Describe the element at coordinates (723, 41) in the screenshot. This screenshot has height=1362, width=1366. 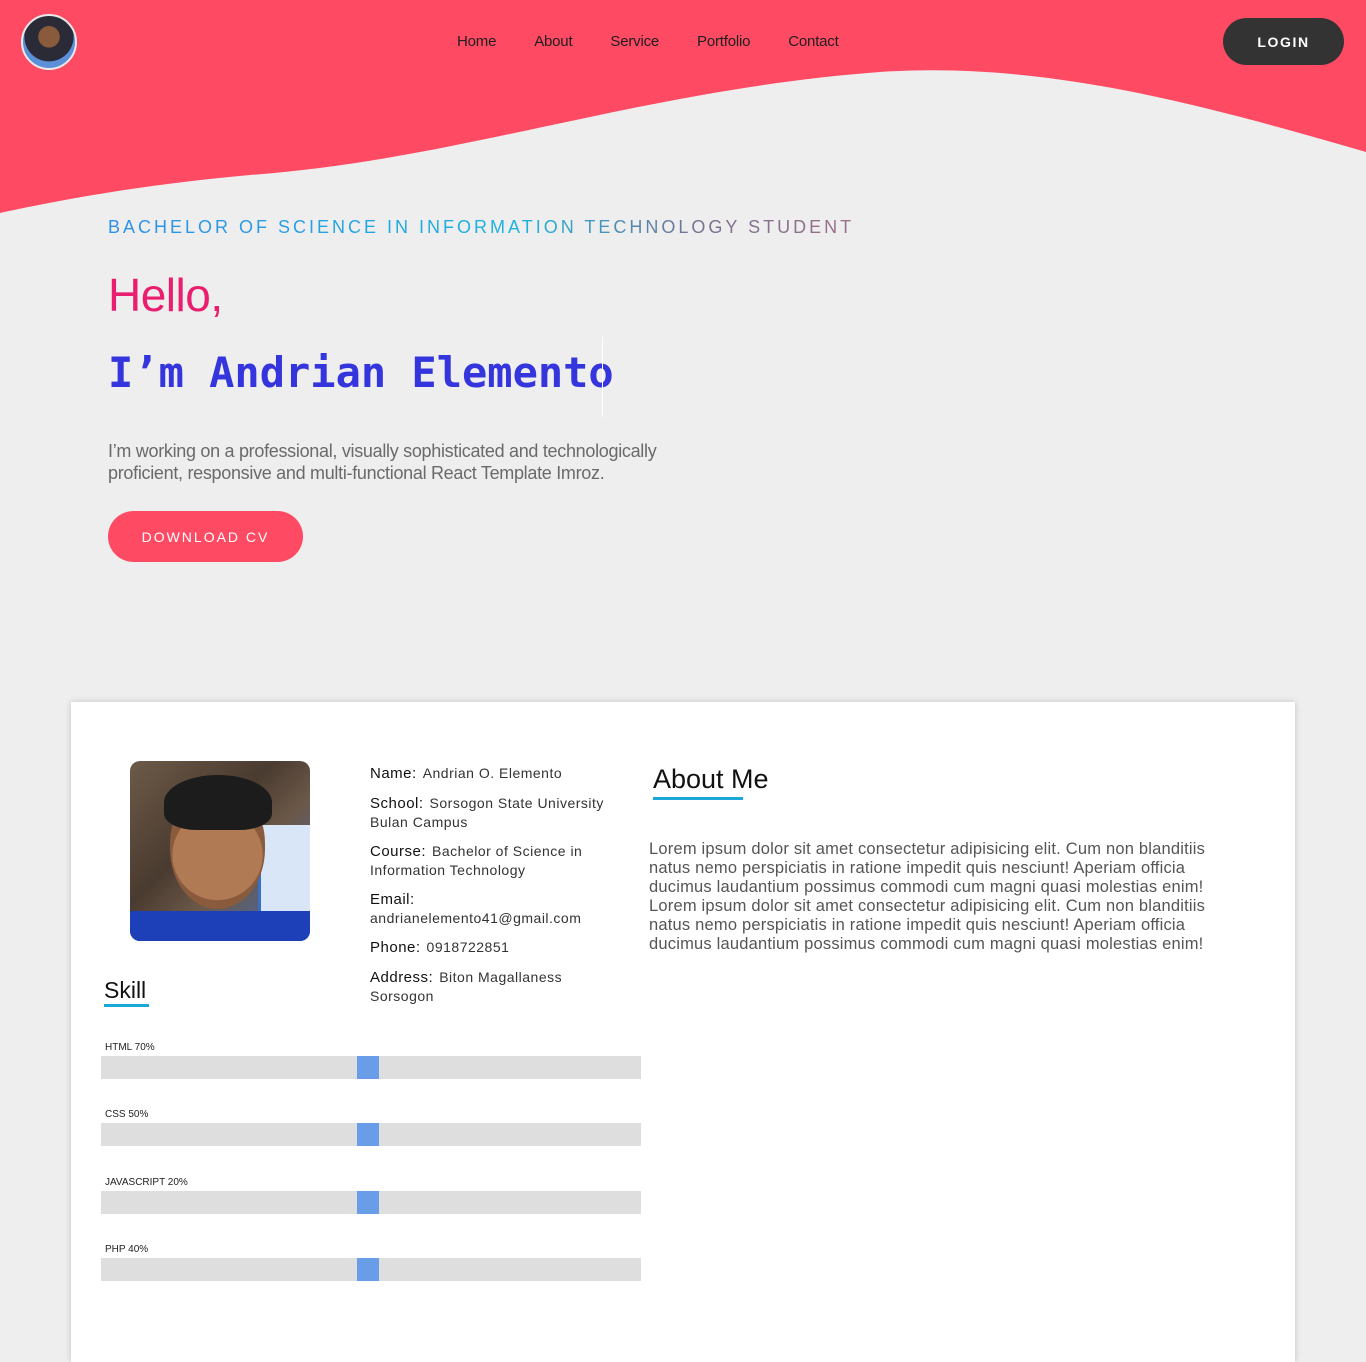
I see `nav-portfolio: Portfolio` at that location.